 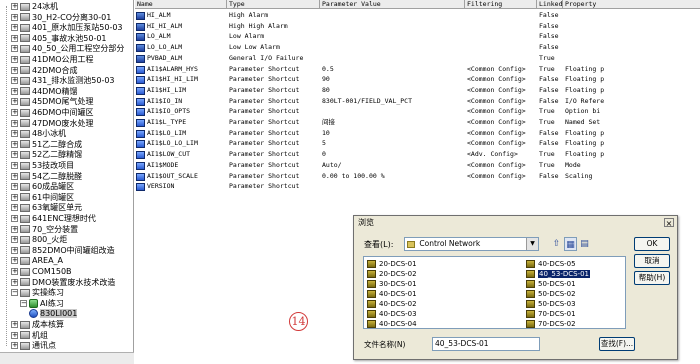 What do you see at coordinates (38, 133) in the screenshot?
I see `tree-item: +48小冰机` at bounding box center [38, 133].